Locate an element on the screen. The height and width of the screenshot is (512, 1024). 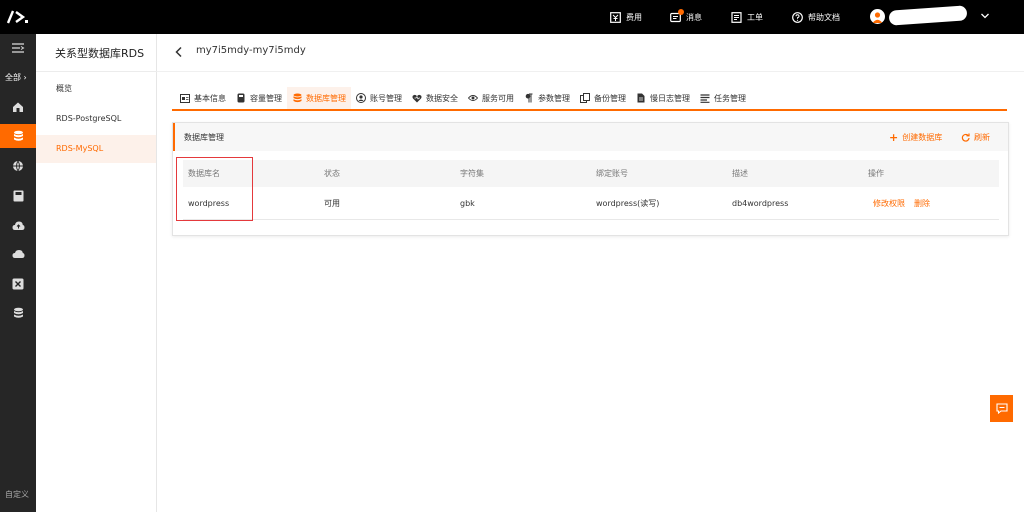
rail-box is located at coordinates (18, 284).